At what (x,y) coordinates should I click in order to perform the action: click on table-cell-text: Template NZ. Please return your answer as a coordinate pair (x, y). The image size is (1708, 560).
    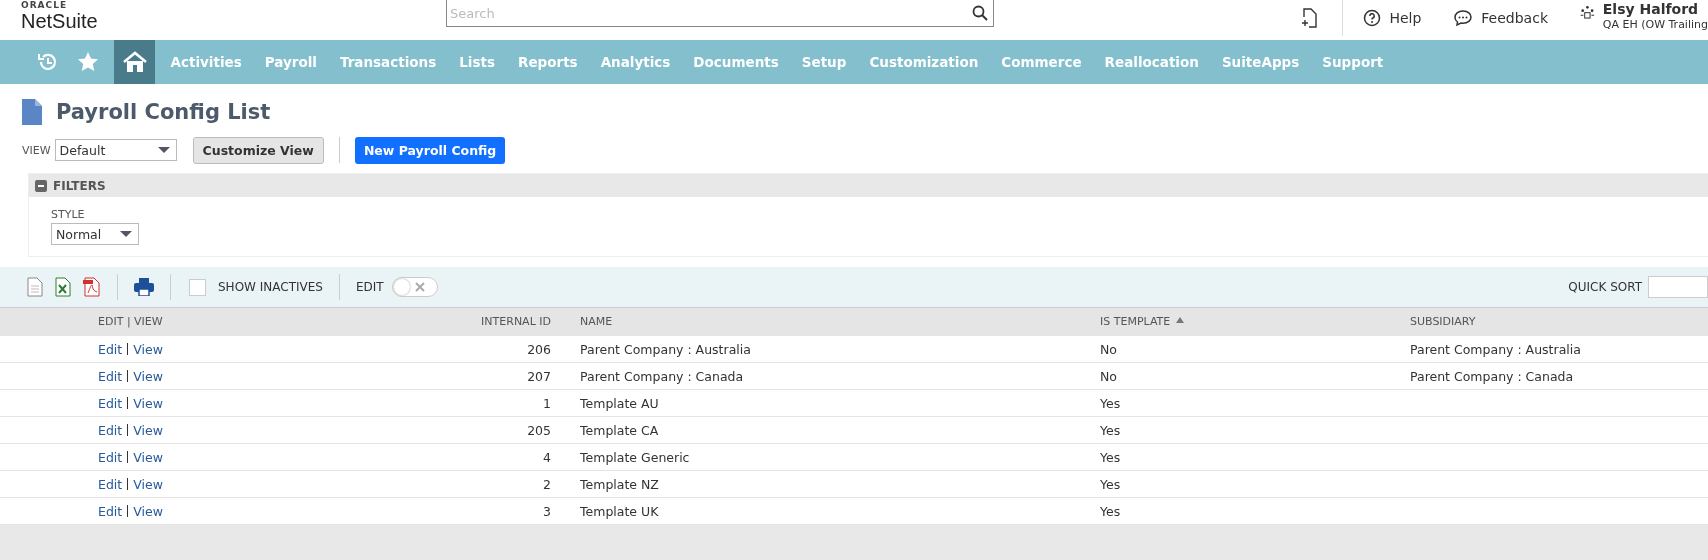
    Looking at the image, I should click on (620, 484).